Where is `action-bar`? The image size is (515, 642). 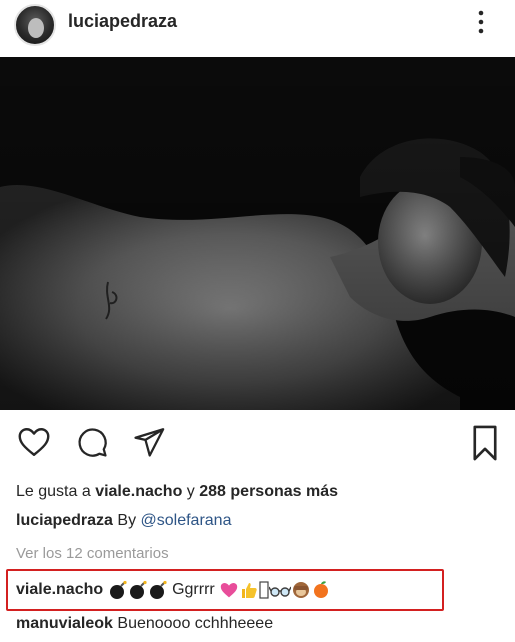
action-bar is located at coordinates (257, 445).